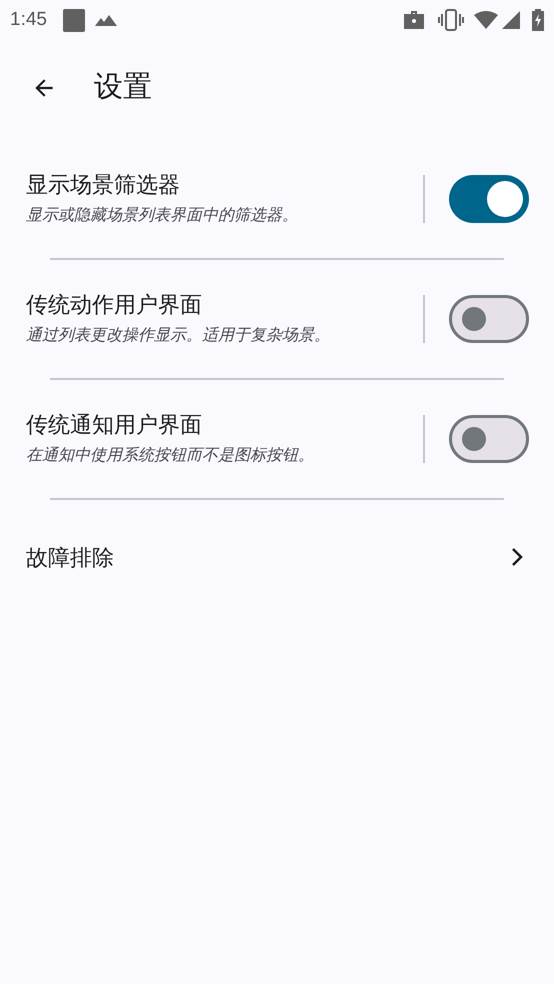 This screenshot has height=984, width=554. Describe the element at coordinates (511, 20) in the screenshot. I see `signal-icon` at that location.